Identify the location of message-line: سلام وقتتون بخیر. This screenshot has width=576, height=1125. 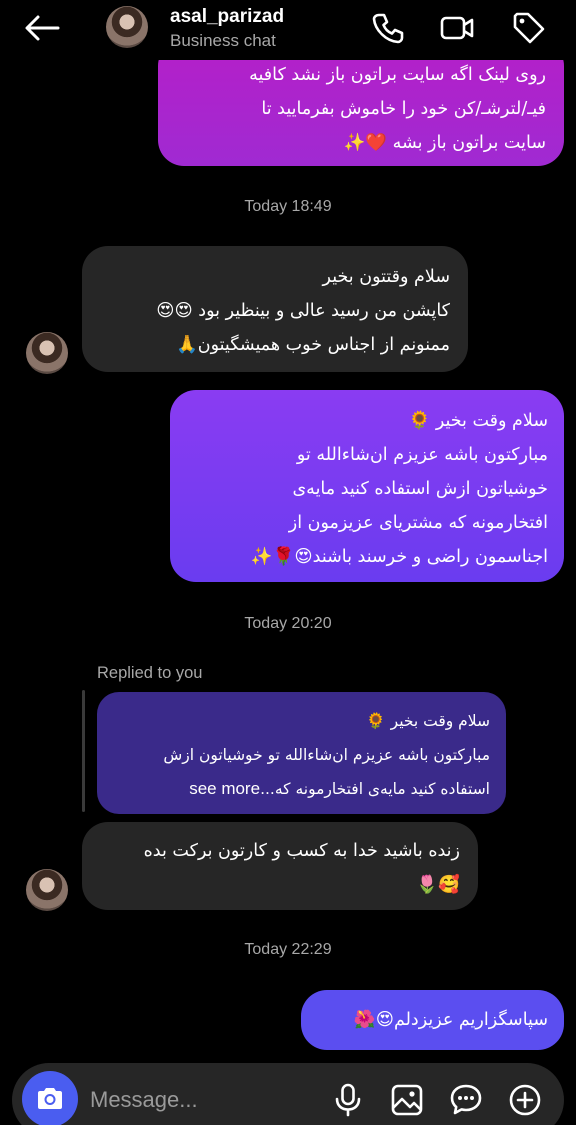
(386, 277).